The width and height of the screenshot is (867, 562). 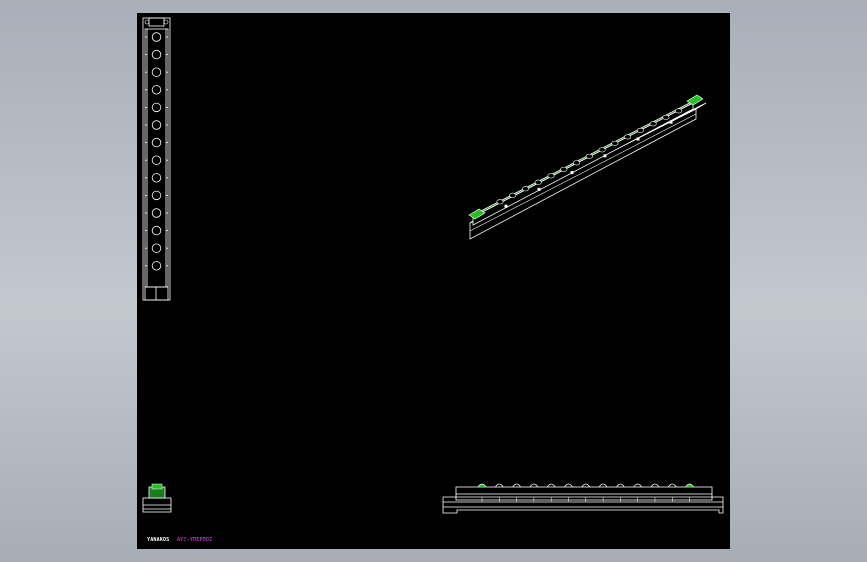 I want to click on side-elevation-view, so click(x=583, y=498).